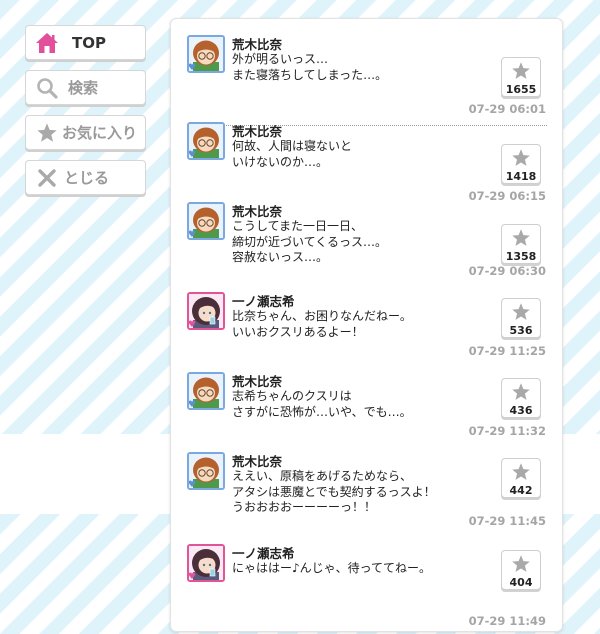 This screenshot has width=600, height=634. I want to click on menu-search-button: 検索, so click(85, 87).